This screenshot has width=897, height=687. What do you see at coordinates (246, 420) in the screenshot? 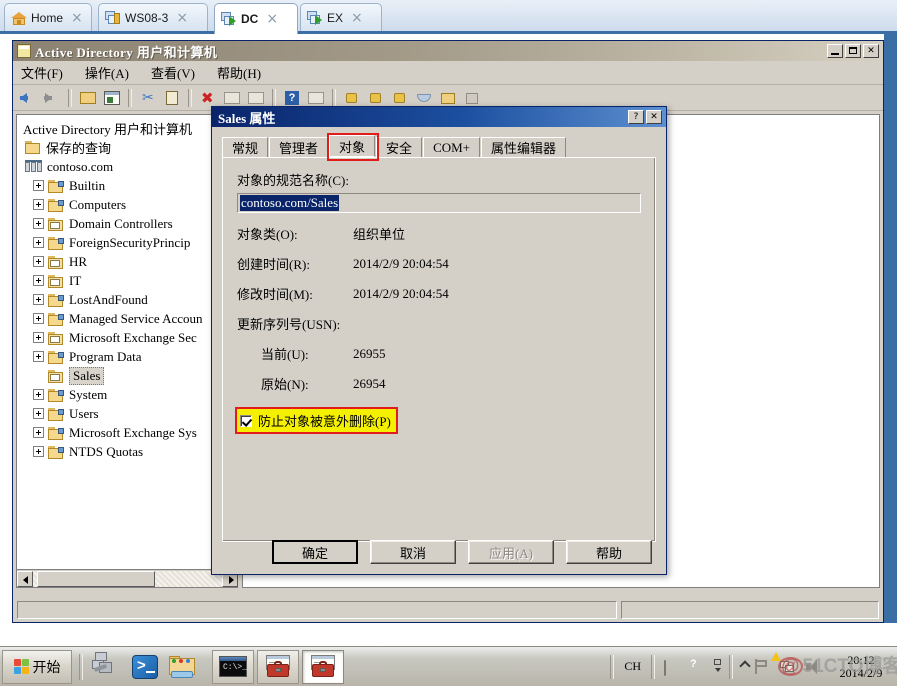
I see `protect-from-deletion-checkbox` at bounding box center [246, 420].